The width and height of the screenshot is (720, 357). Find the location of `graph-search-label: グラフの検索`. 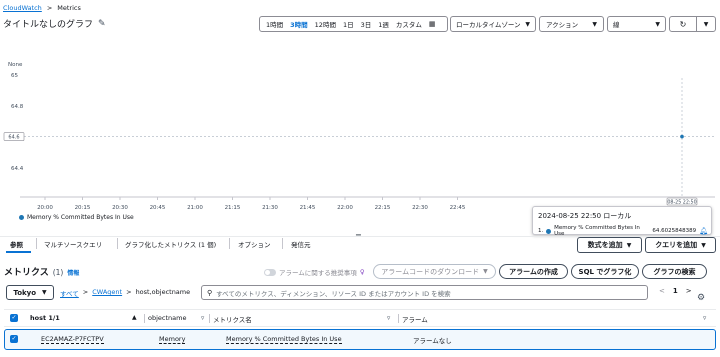

graph-search-label: グラフの検索 is located at coordinates (674, 271).